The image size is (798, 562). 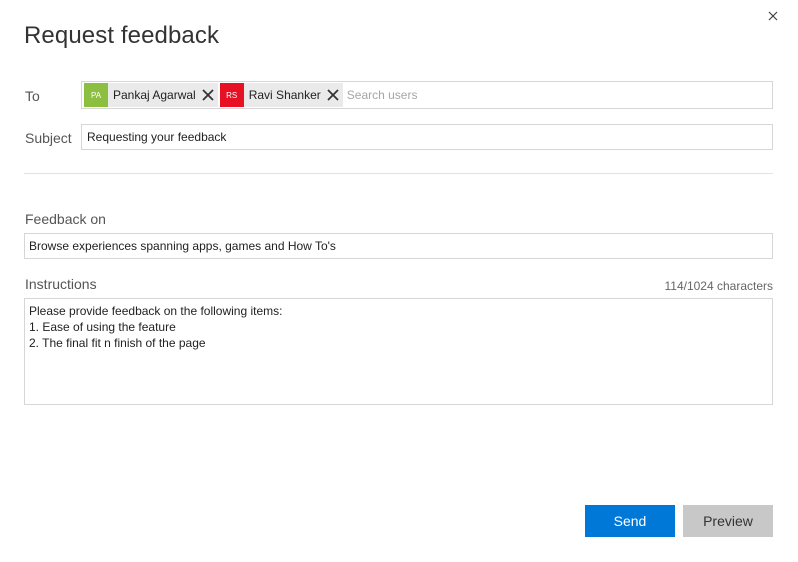 I want to click on character-count: 114/1024 characters, so click(x=718, y=286).